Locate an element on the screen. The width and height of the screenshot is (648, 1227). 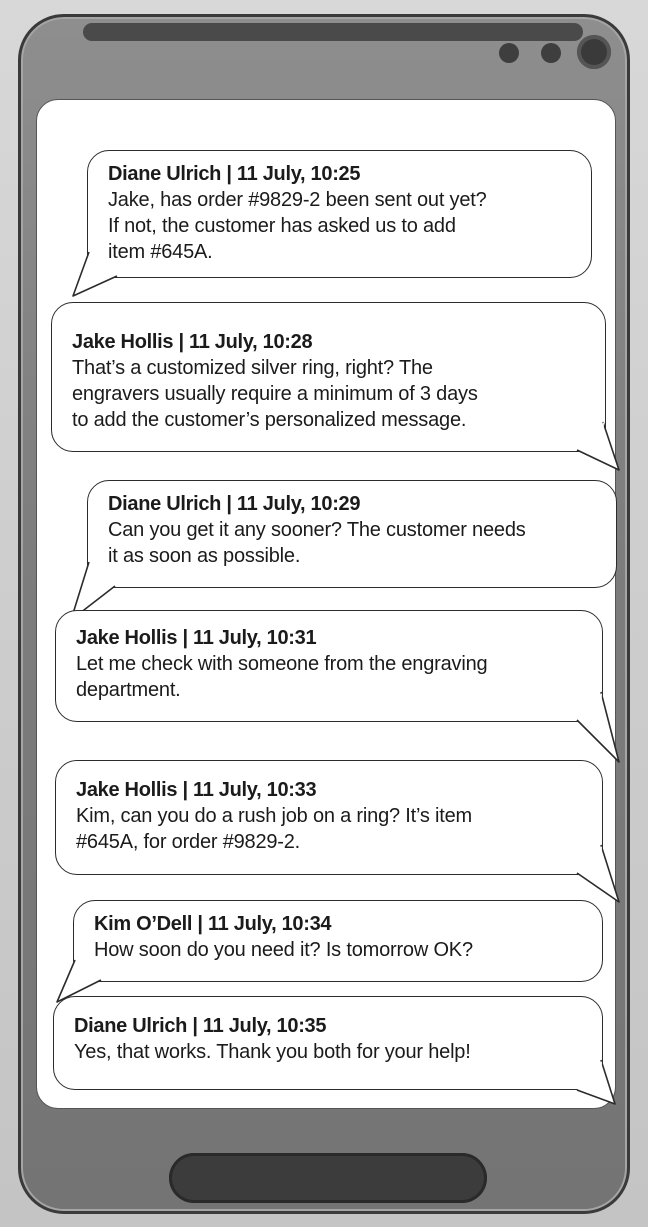
camera-icon is located at coordinates (594, 52).